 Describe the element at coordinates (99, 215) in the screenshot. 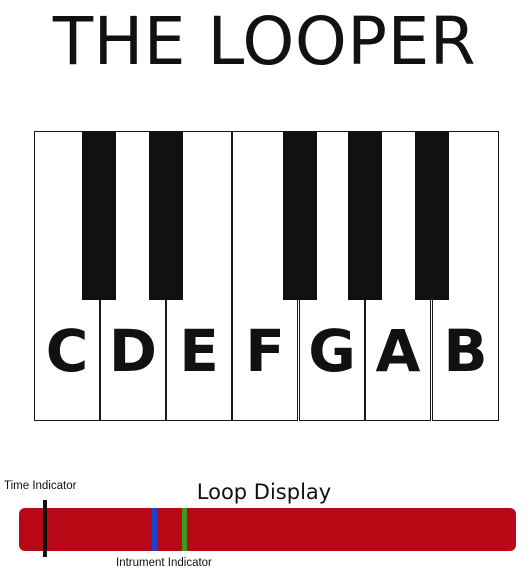

I see `piano-key-c-sharp` at that location.